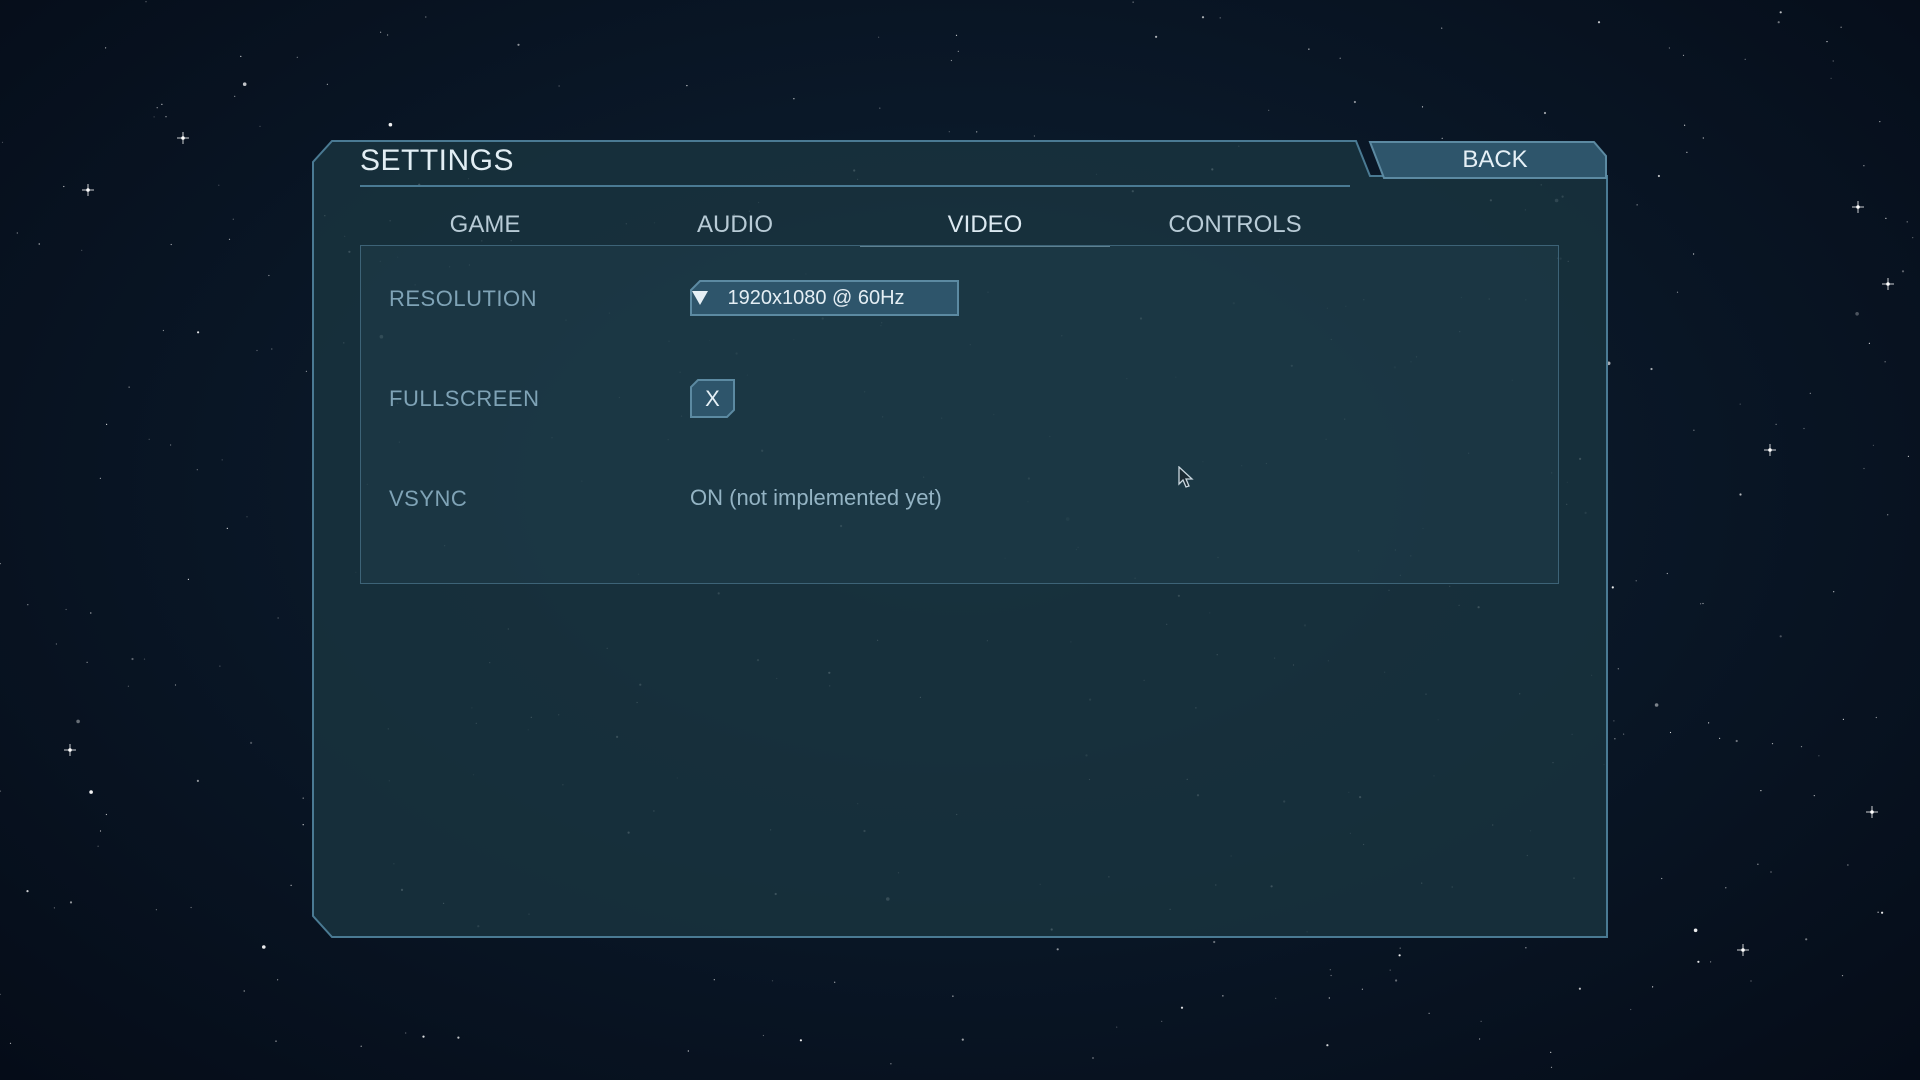 The height and width of the screenshot is (1080, 1920). I want to click on tab-controls: CONTROLS, so click(1235, 225).